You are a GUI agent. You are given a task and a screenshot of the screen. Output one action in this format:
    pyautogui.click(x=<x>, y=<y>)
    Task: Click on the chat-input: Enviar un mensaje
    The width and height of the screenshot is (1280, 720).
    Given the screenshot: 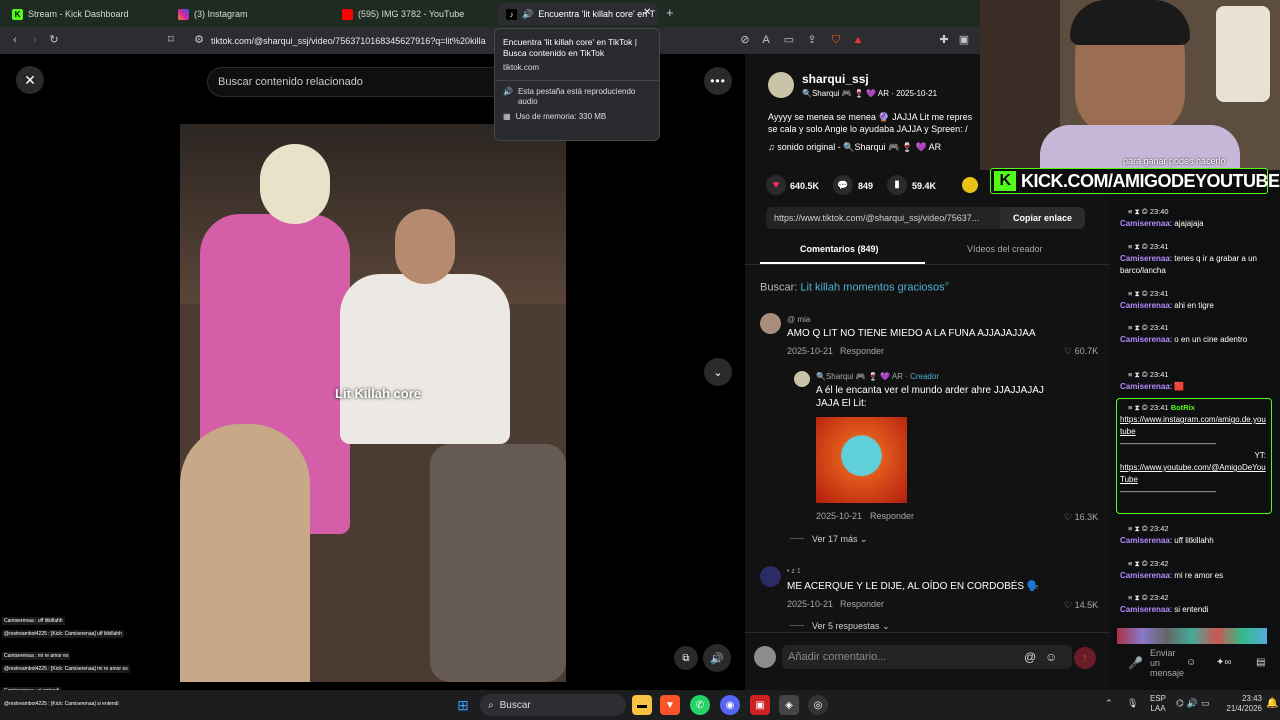 What is the action you would take?
    pyautogui.click(x=1168, y=663)
    